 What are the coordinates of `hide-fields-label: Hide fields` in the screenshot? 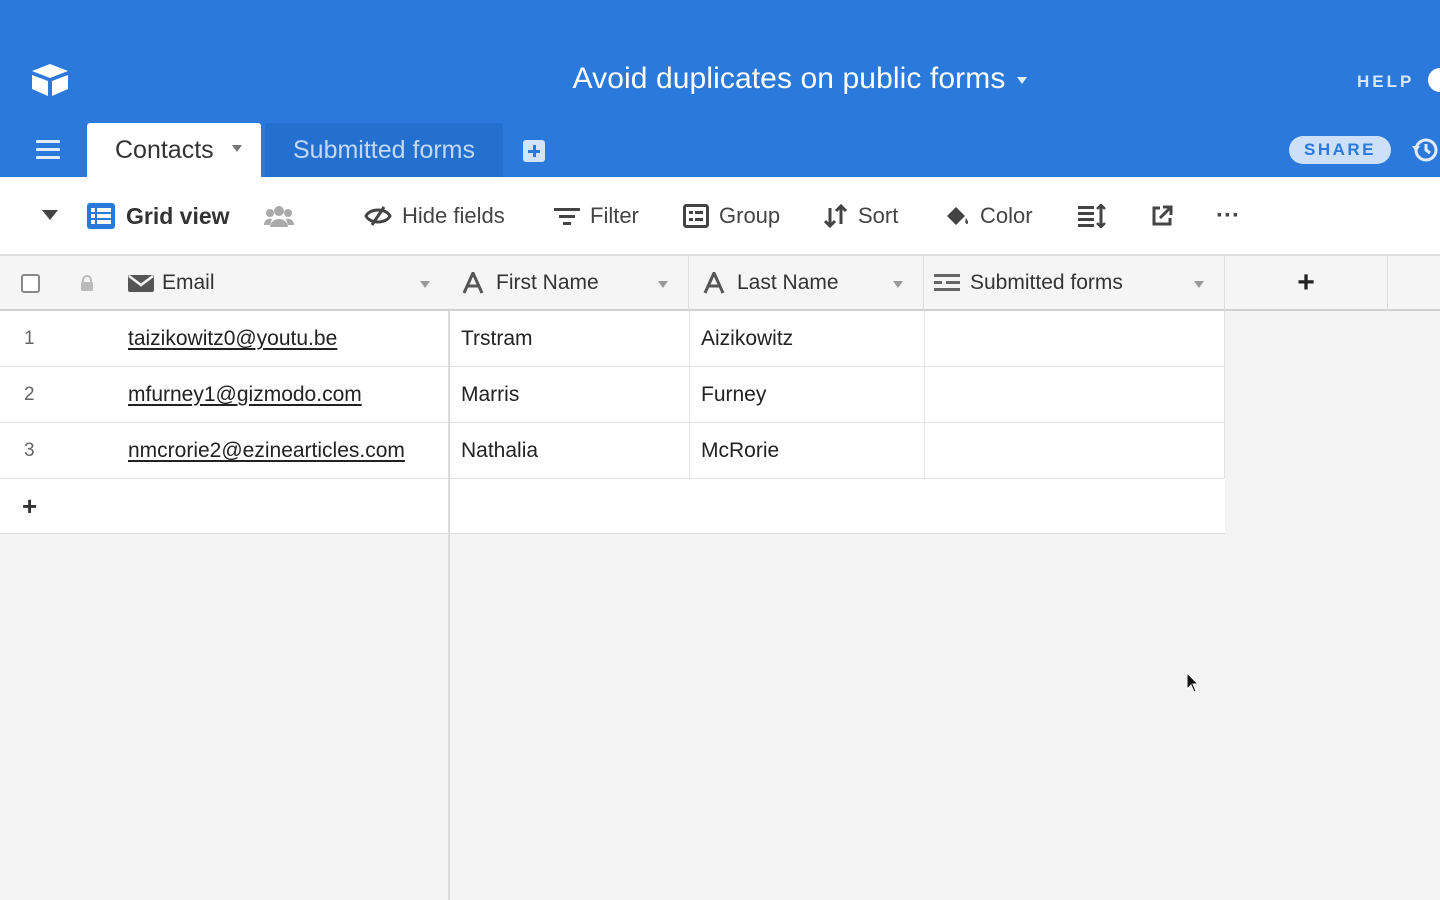 It's located at (453, 215).